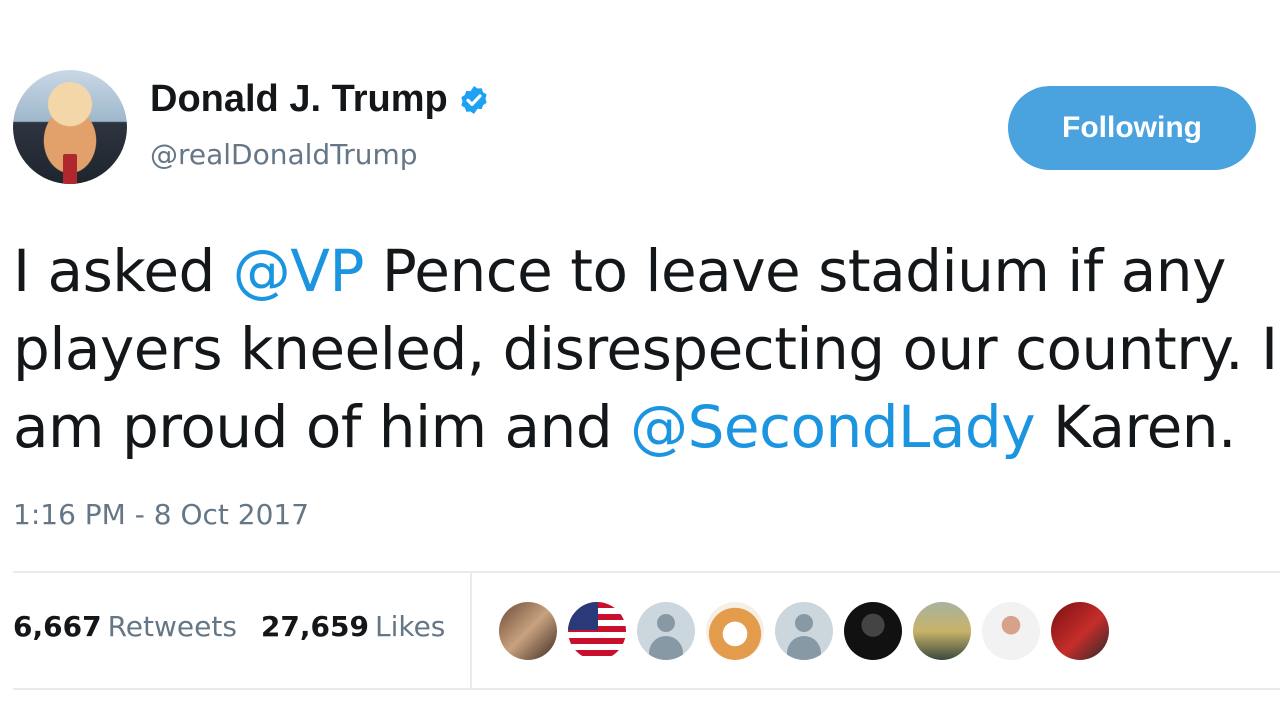  I want to click on tweet-stats: 6,667 Retweets 27,659 Likes, so click(229, 626).